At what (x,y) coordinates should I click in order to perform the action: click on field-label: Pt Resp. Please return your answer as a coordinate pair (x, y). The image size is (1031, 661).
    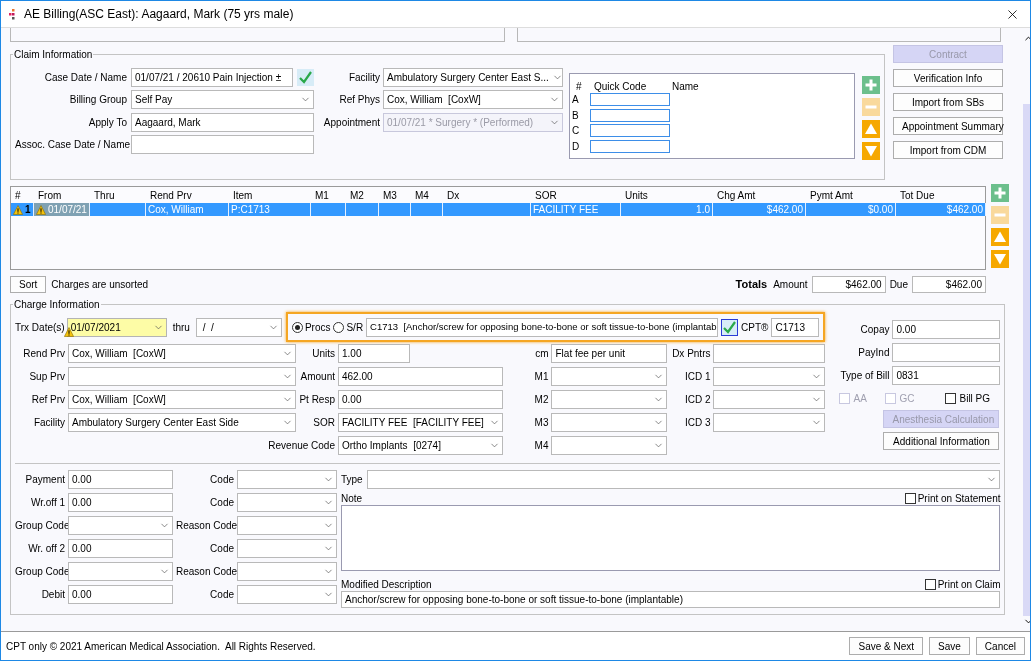
    Looking at the image, I should click on (317, 400).